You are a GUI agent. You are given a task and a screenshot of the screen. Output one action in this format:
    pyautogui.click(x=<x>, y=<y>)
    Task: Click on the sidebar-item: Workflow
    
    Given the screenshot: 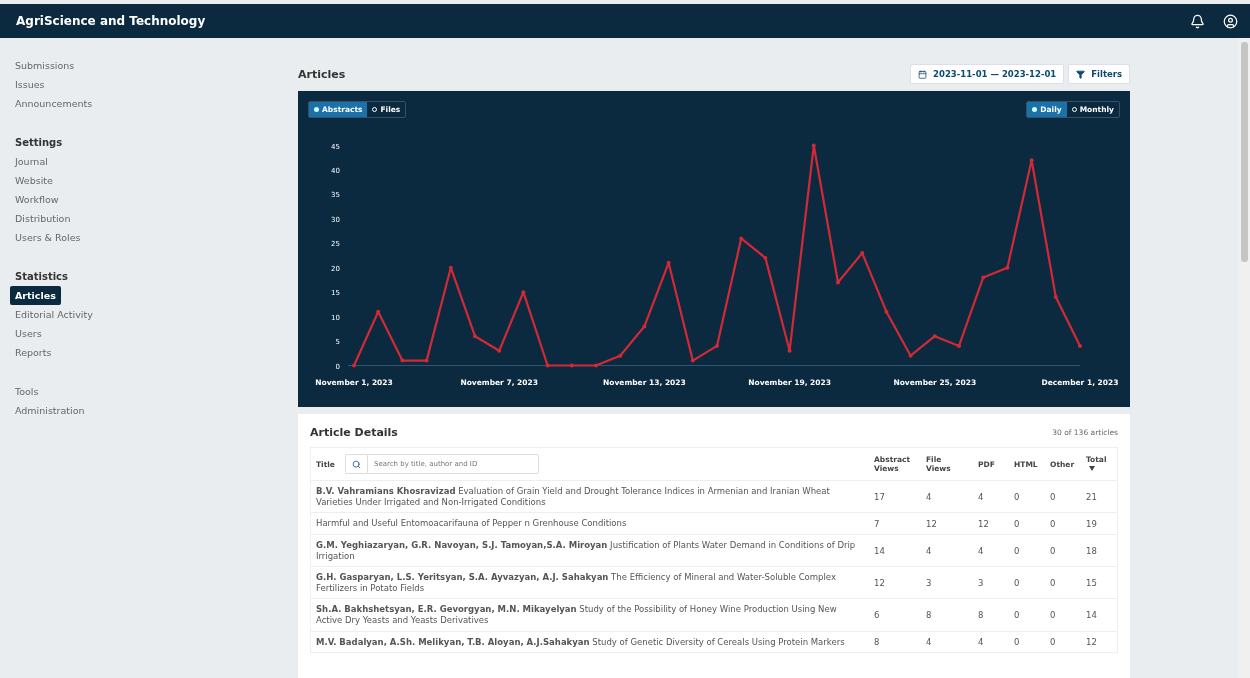 What is the action you would take?
    pyautogui.click(x=37, y=199)
    